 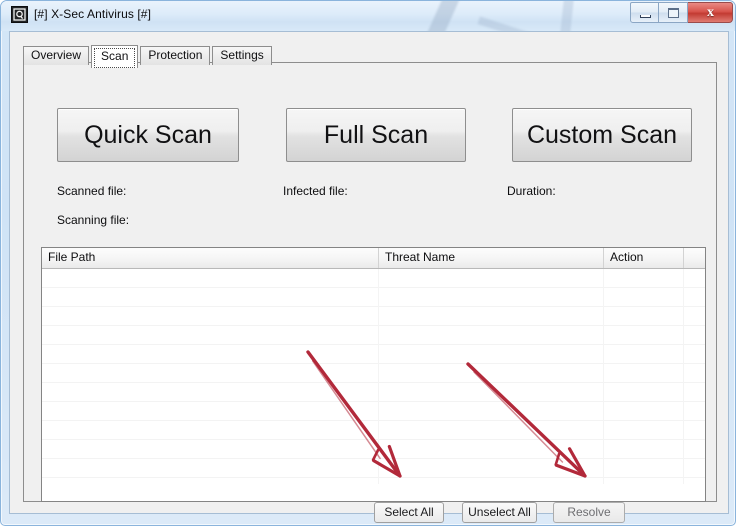 What do you see at coordinates (602, 135) in the screenshot?
I see `custom-scan-button: Custom Scan` at bounding box center [602, 135].